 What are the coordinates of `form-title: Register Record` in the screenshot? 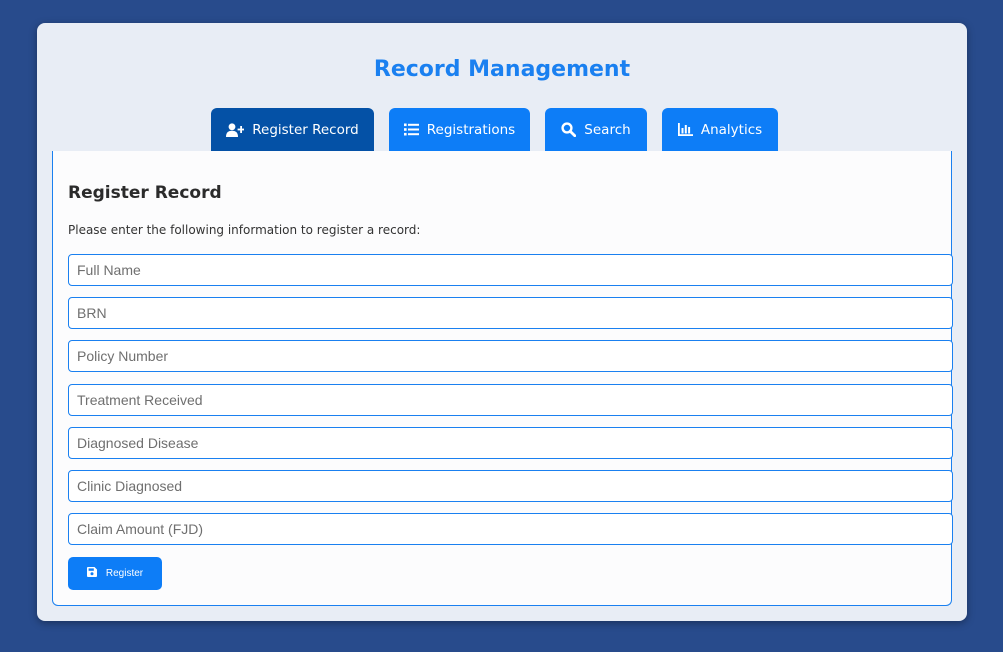 It's located at (145, 193).